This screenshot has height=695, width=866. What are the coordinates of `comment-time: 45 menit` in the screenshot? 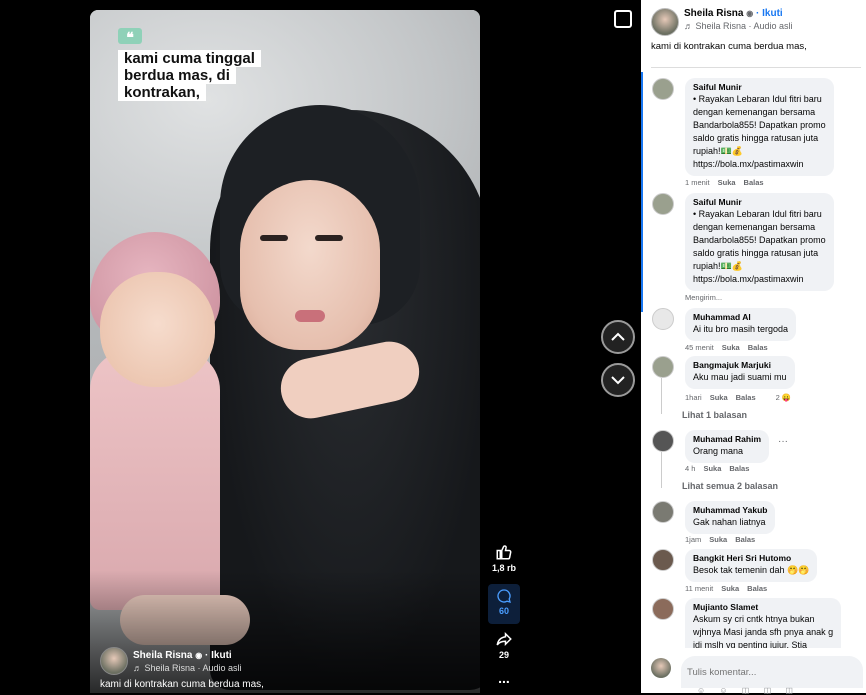 It's located at (699, 347).